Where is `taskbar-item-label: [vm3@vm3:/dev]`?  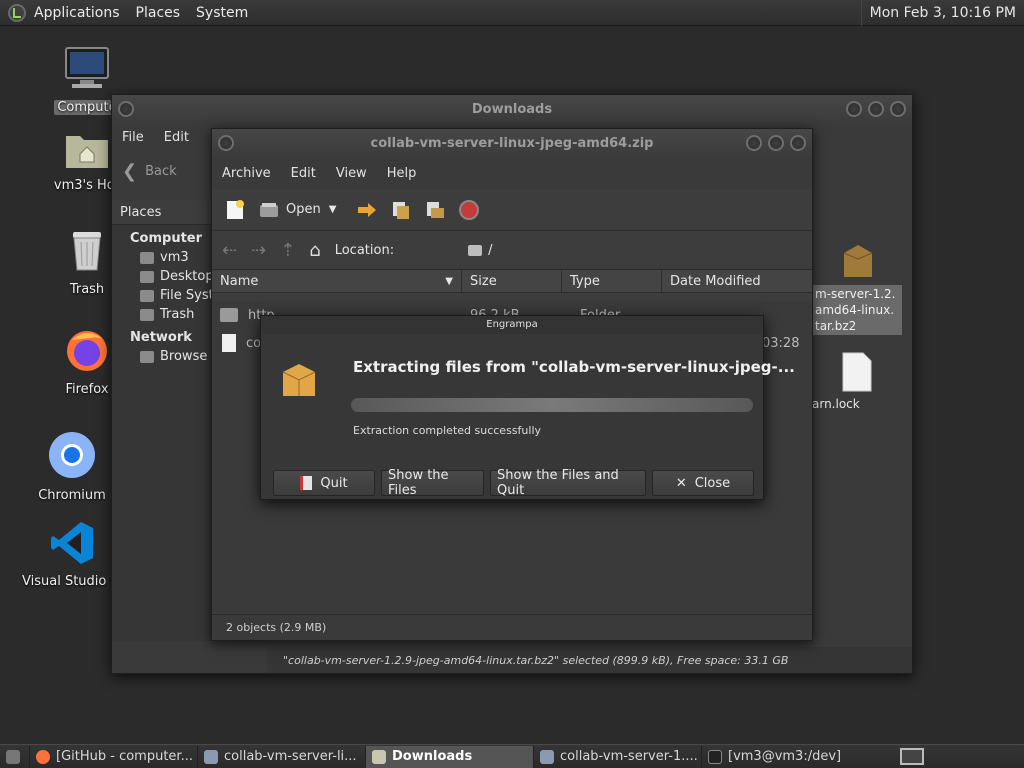 taskbar-item-label: [vm3@vm3:/dev] is located at coordinates (785, 756).